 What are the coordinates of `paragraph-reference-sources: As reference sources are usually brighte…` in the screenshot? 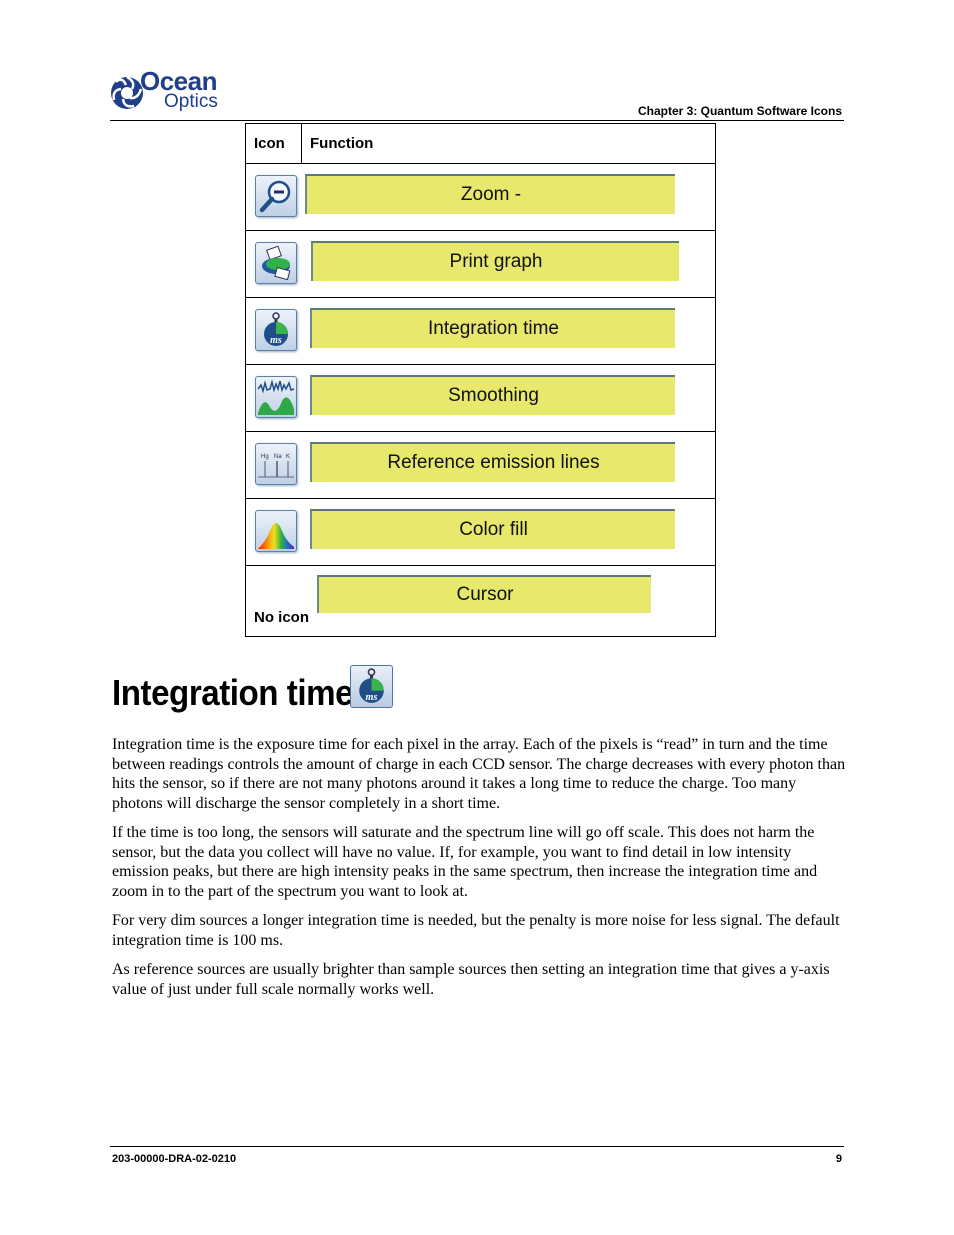 It's located at (471, 979).